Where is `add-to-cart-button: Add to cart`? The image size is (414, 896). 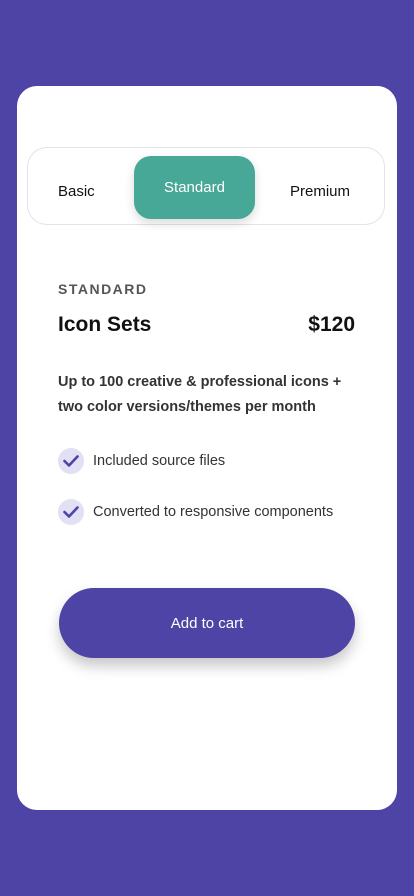
add-to-cart-button: Add to cart is located at coordinates (207, 623).